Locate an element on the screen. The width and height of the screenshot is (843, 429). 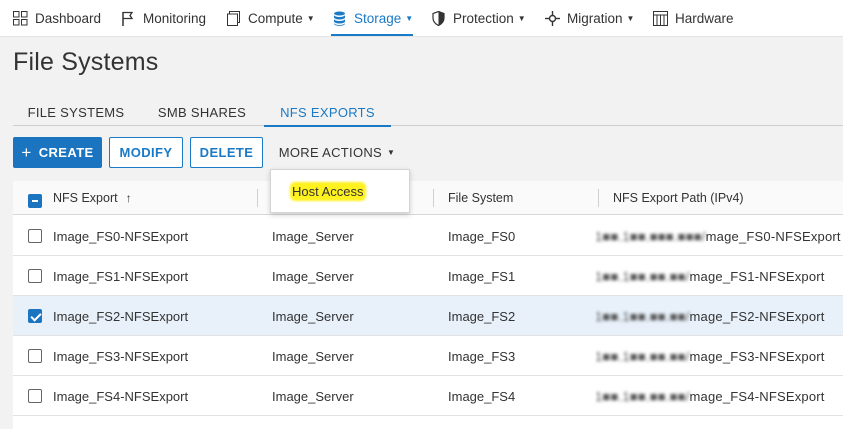
nfs-export-name: Image_FS4-NFSExport is located at coordinates (121, 396).